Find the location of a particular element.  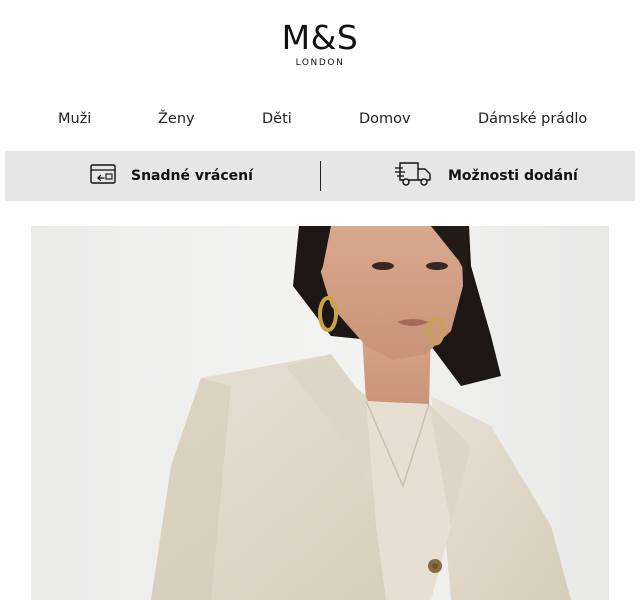

nav-item-men: Muži is located at coordinates (74, 119).